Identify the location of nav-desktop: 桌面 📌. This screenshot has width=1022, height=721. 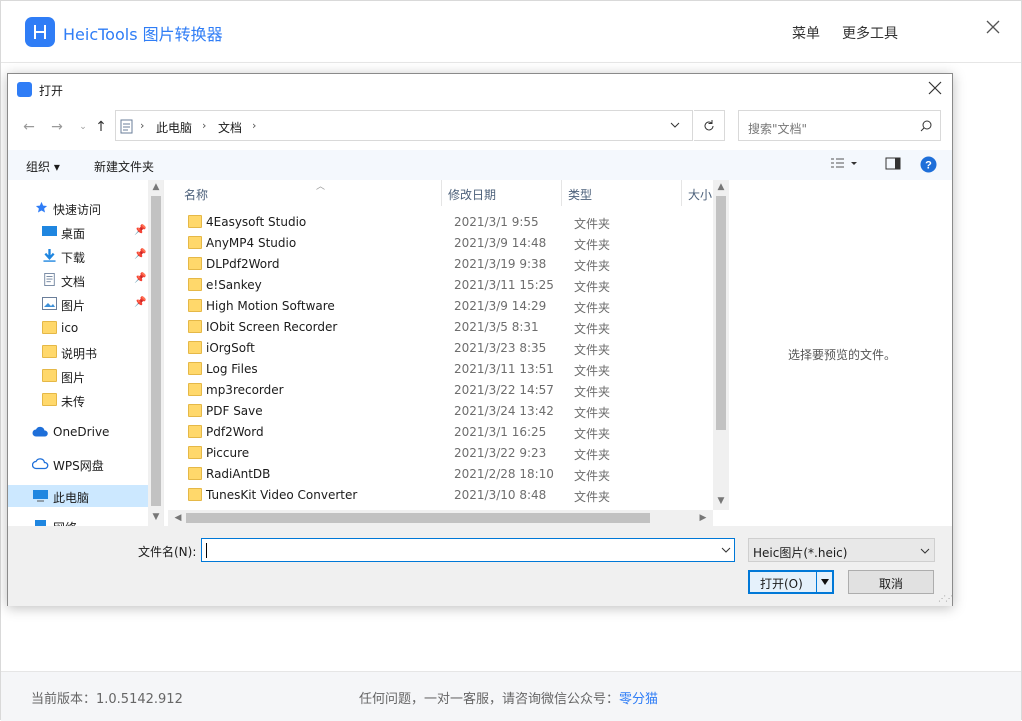
(78, 232).